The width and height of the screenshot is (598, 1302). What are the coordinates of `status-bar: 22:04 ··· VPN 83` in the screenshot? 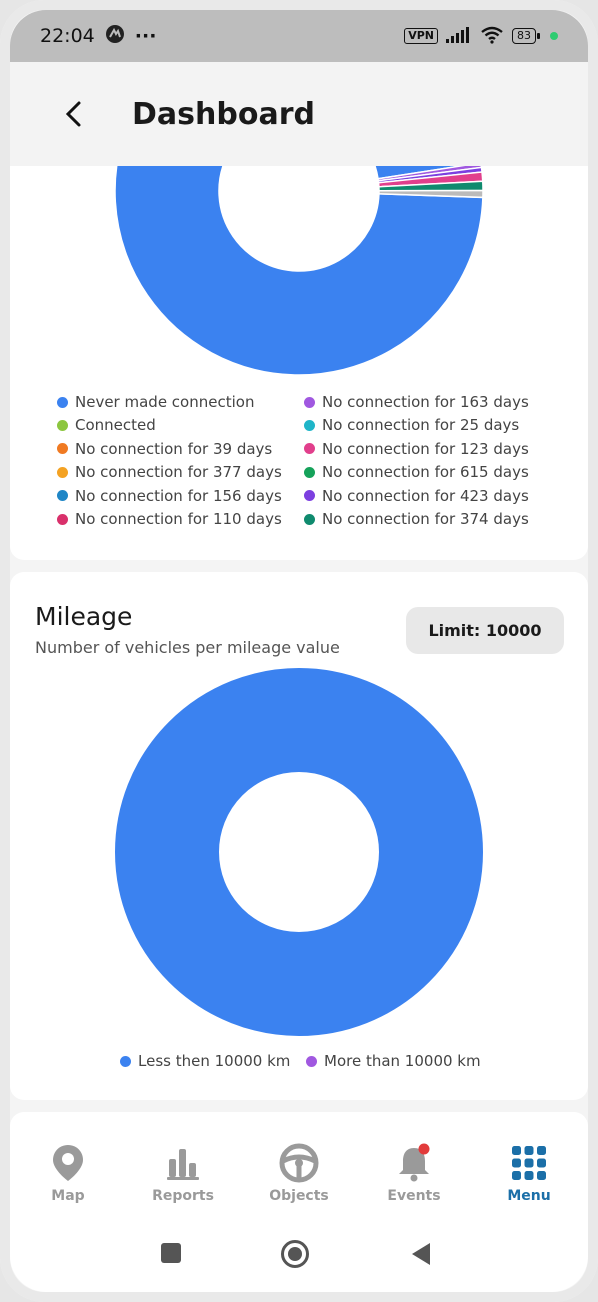 It's located at (299, 36).